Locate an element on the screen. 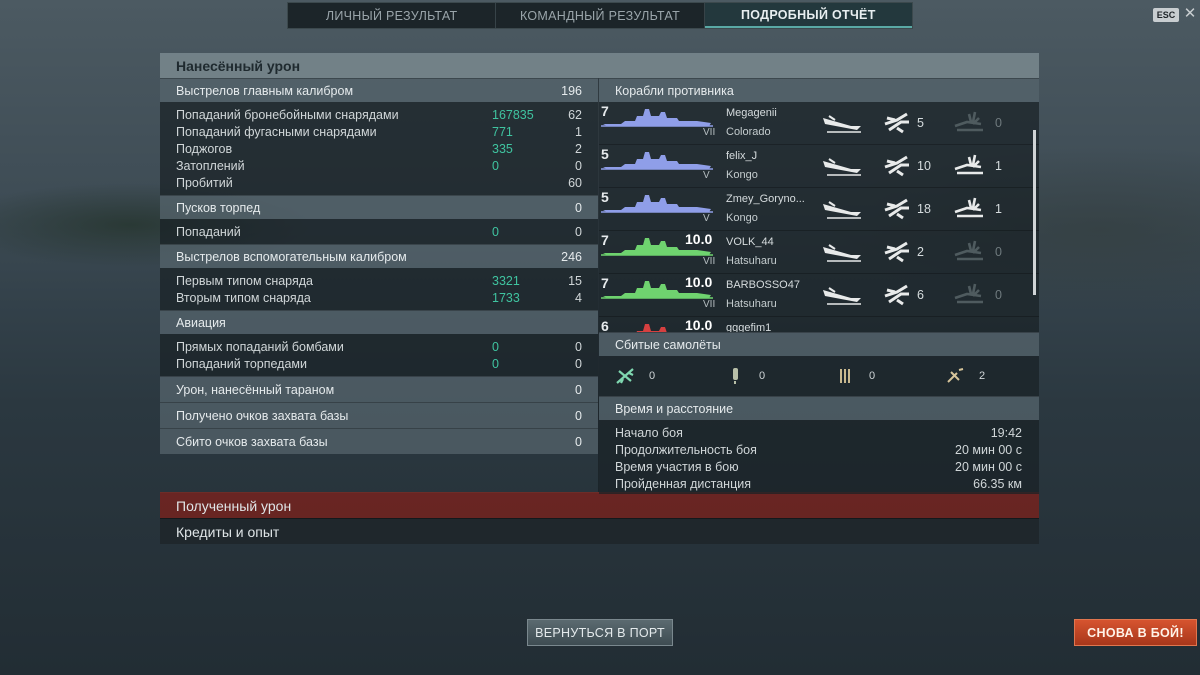 This screenshot has width=1200, height=675. capture-reset-row: Сбито очков захвата базы 0 is located at coordinates (379, 441).